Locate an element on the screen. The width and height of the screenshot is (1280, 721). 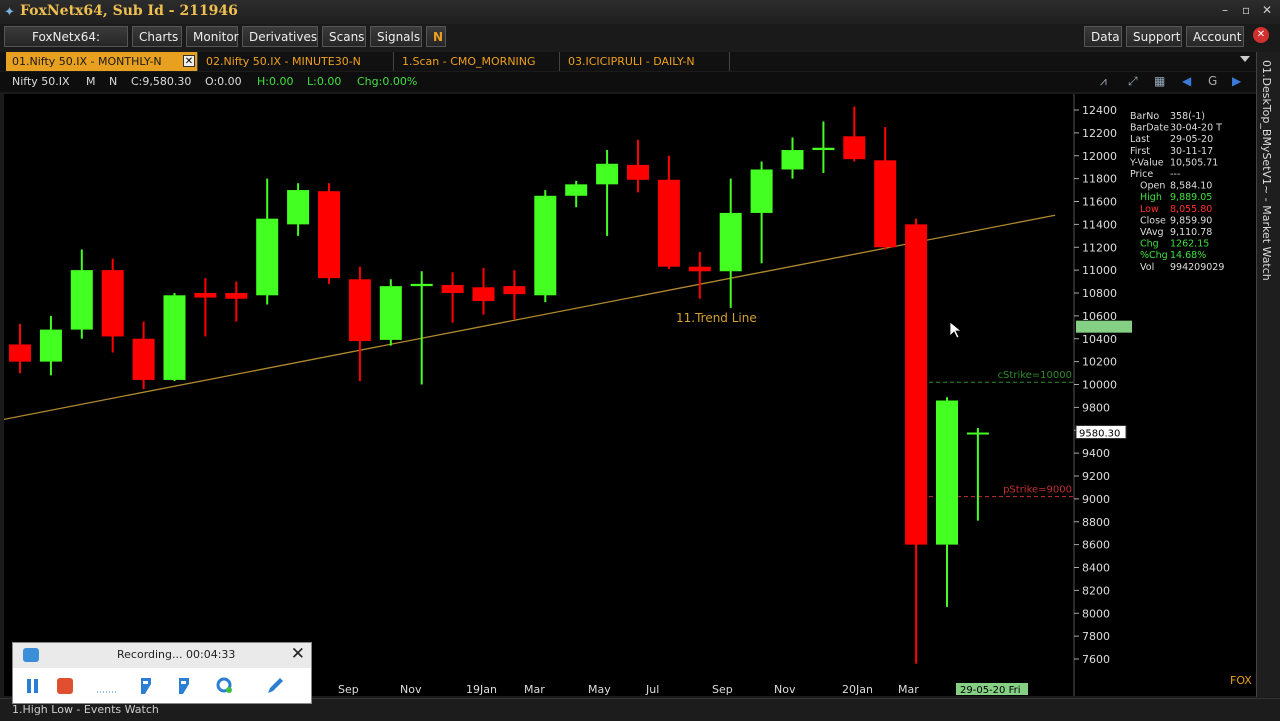
scans-menu-button: Scans is located at coordinates (344, 36).